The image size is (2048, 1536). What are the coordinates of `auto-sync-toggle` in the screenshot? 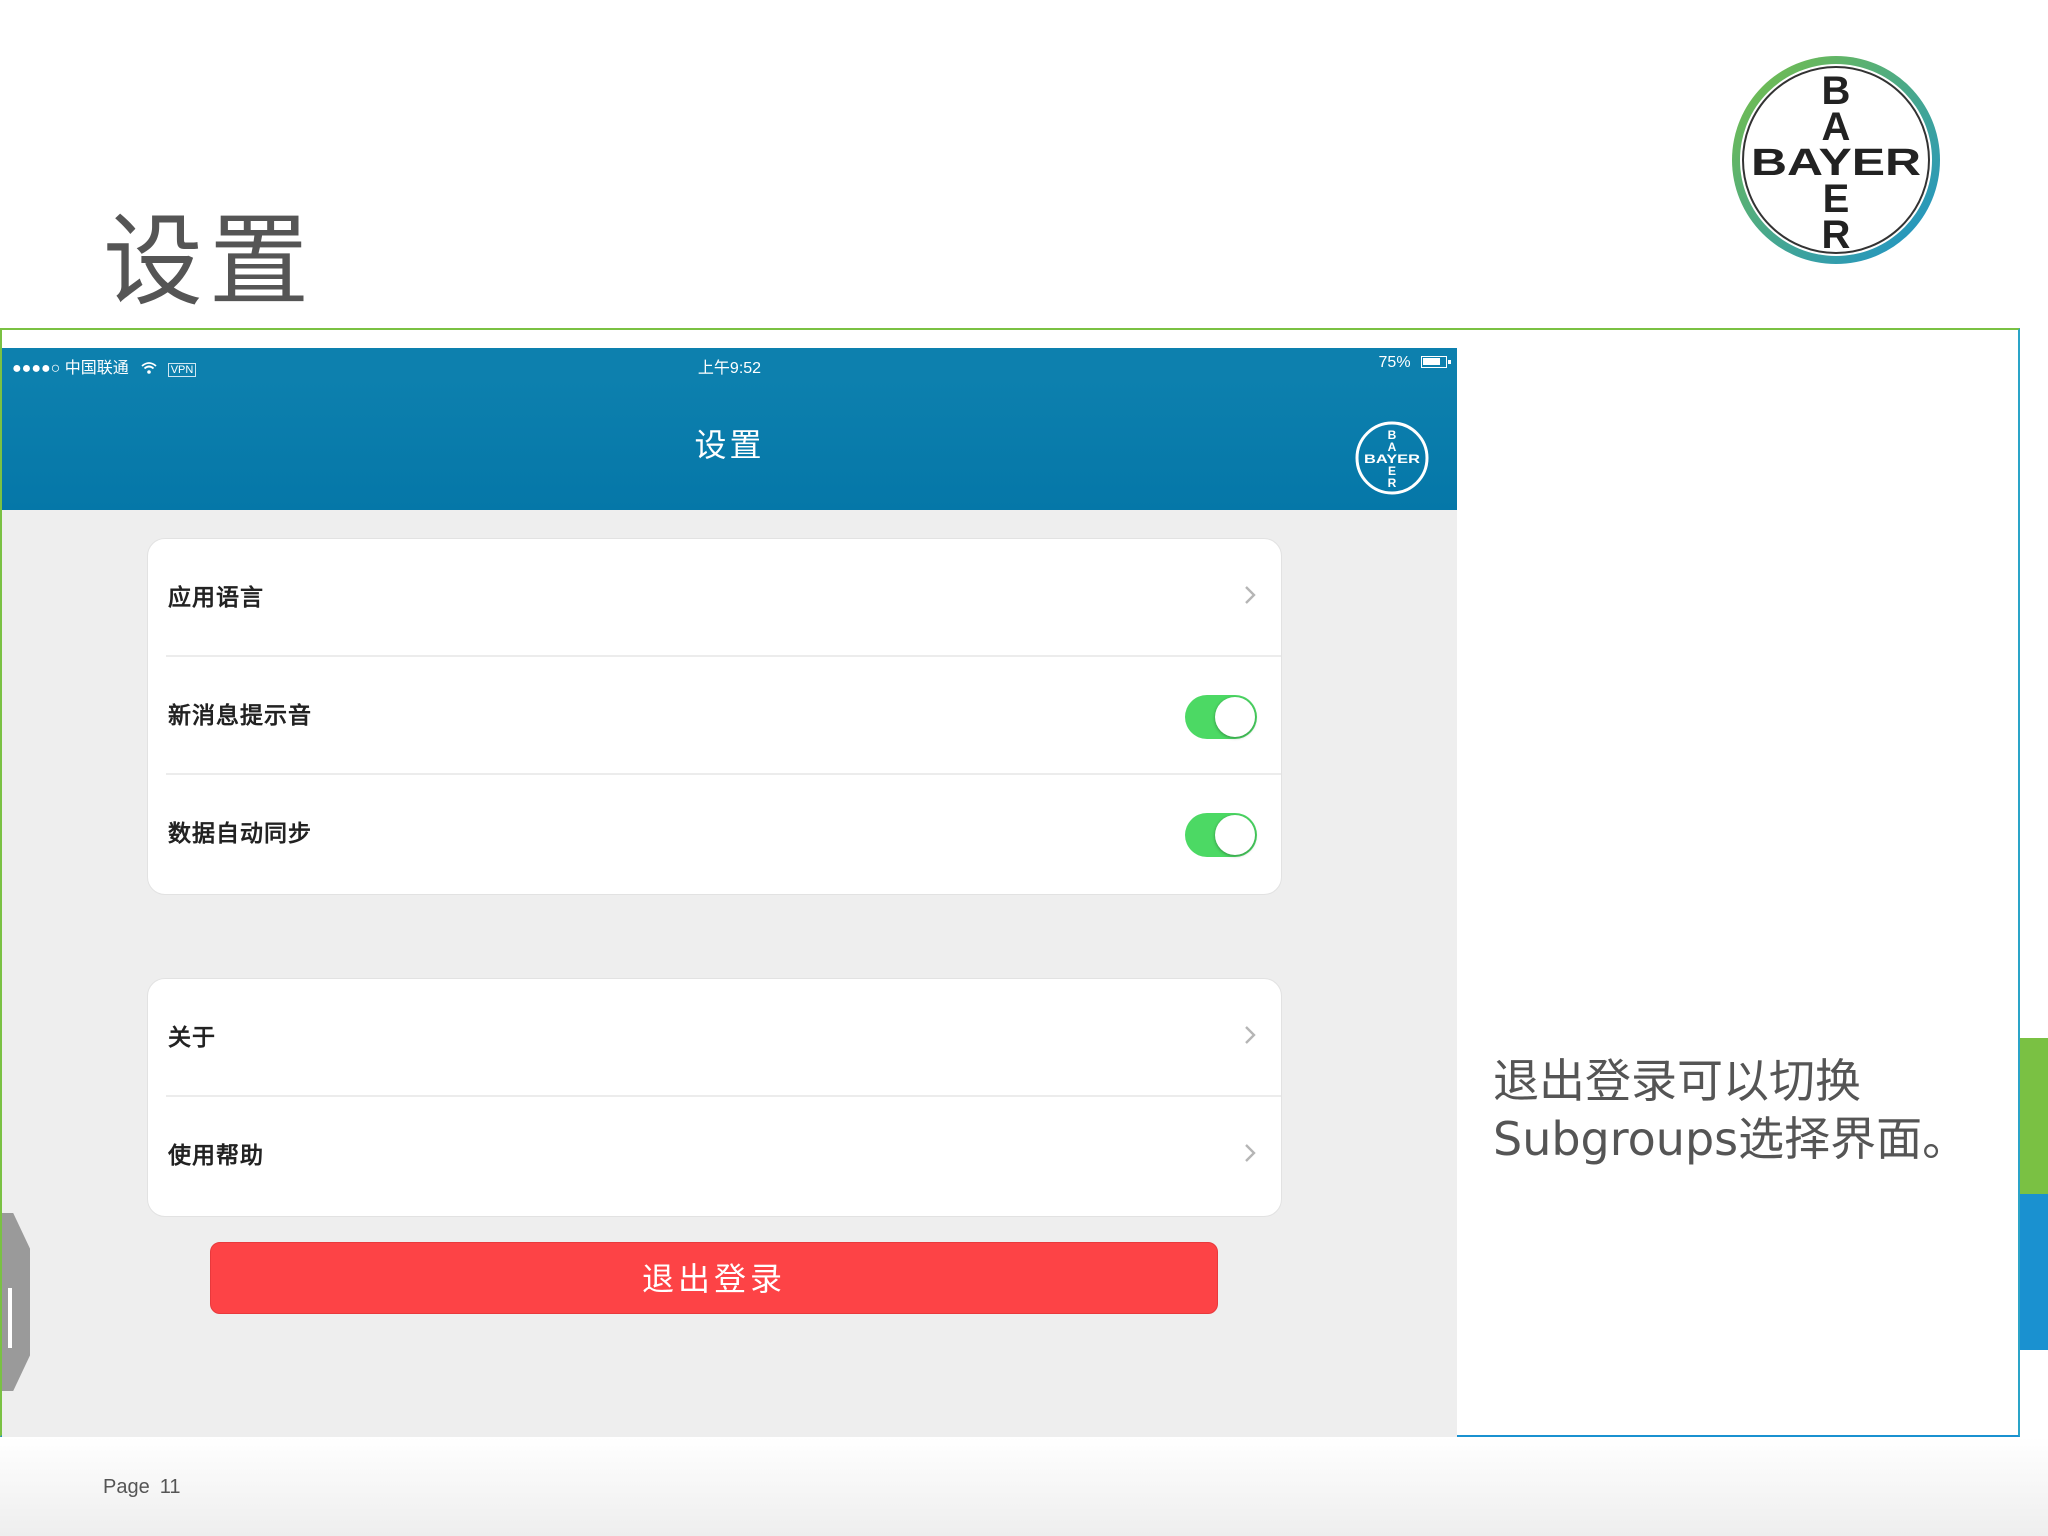 It's located at (1221, 835).